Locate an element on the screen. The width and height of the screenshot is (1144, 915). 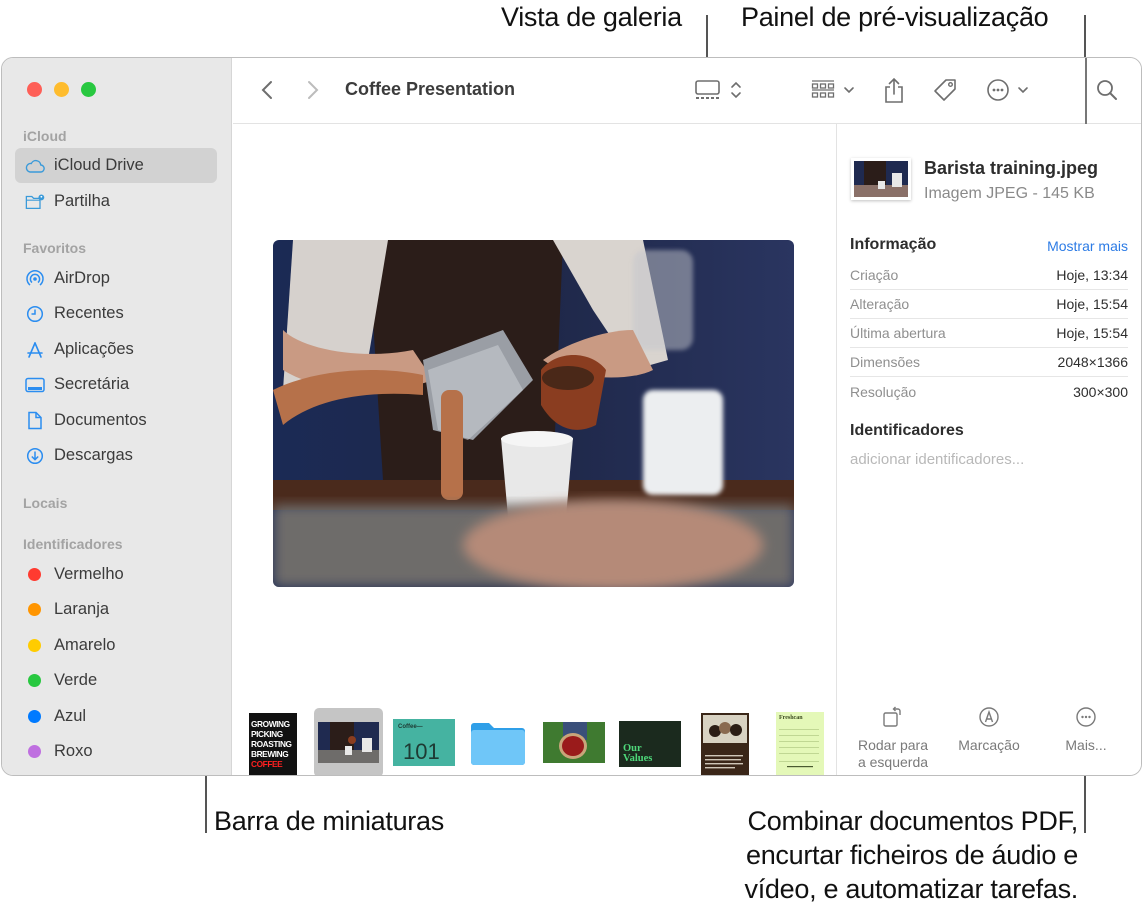
sidebar-tag-laranja: Laranja is located at coordinates (116, 609).